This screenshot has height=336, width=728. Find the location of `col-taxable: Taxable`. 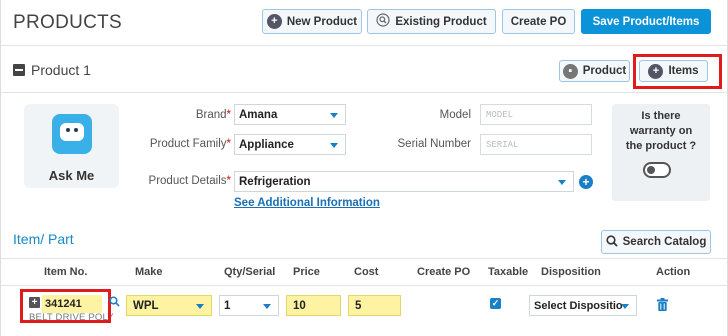

col-taxable: Taxable is located at coordinates (508, 272).